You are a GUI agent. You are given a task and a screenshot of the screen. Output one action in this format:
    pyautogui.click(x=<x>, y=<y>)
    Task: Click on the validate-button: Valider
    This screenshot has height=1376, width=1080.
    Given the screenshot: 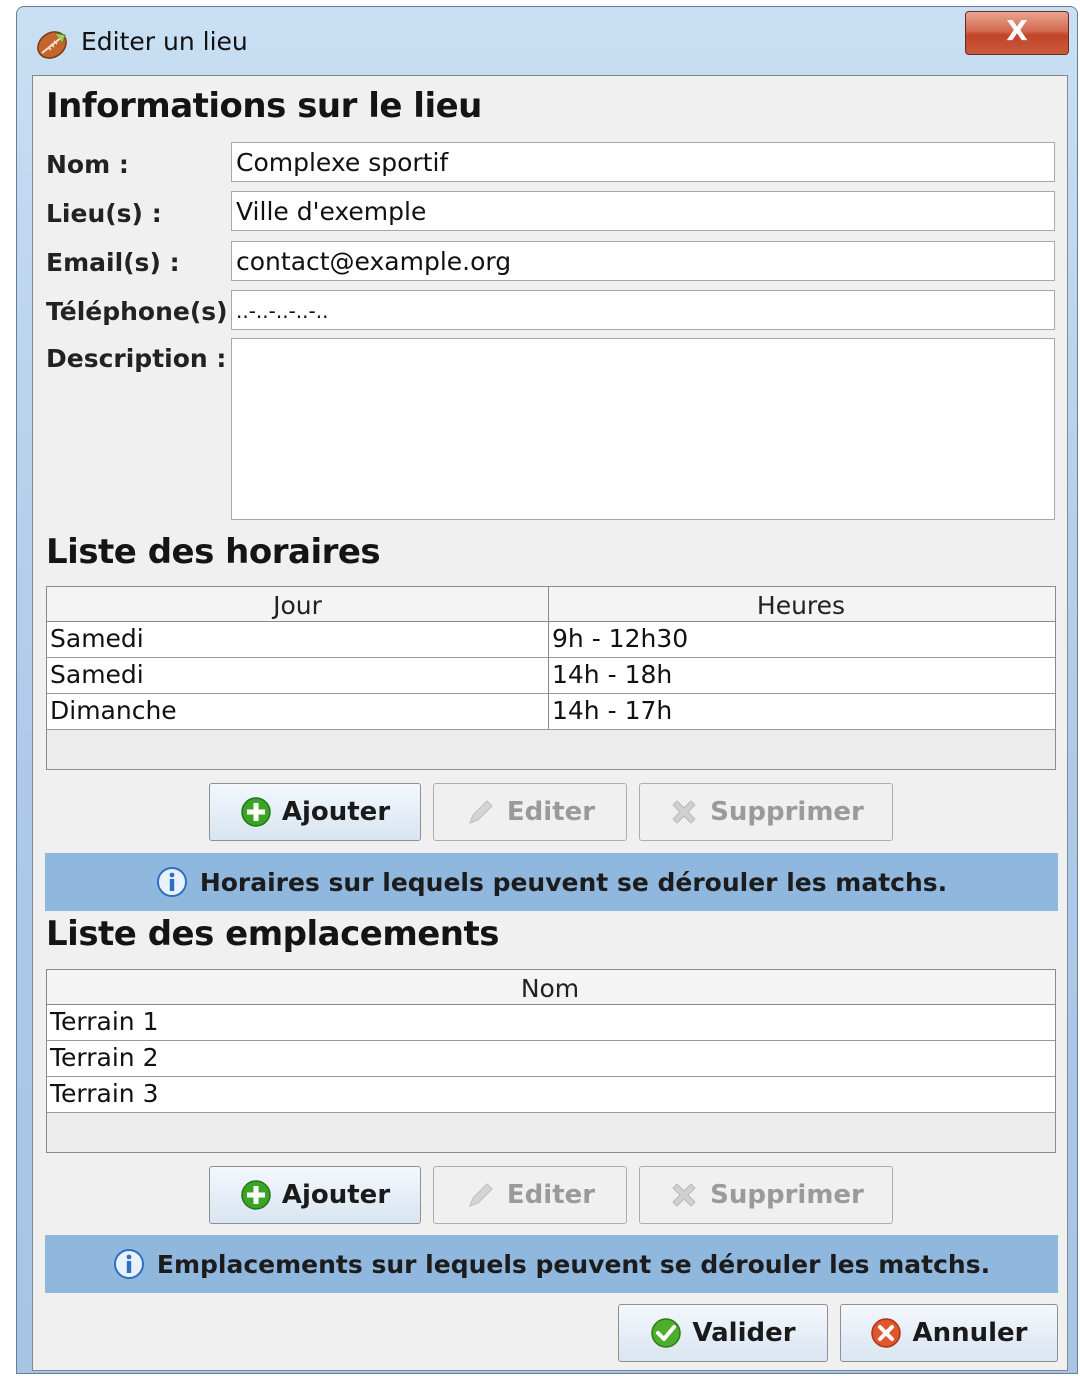 What is the action you would take?
    pyautogui.click(x=723, y=1333)
    